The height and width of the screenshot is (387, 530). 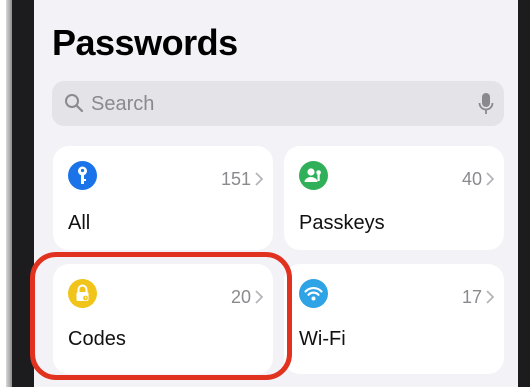 What do you see at coordinates (486, 104) in the screenshot?
I see `microphone-icon` at bounding box center [486, 104].